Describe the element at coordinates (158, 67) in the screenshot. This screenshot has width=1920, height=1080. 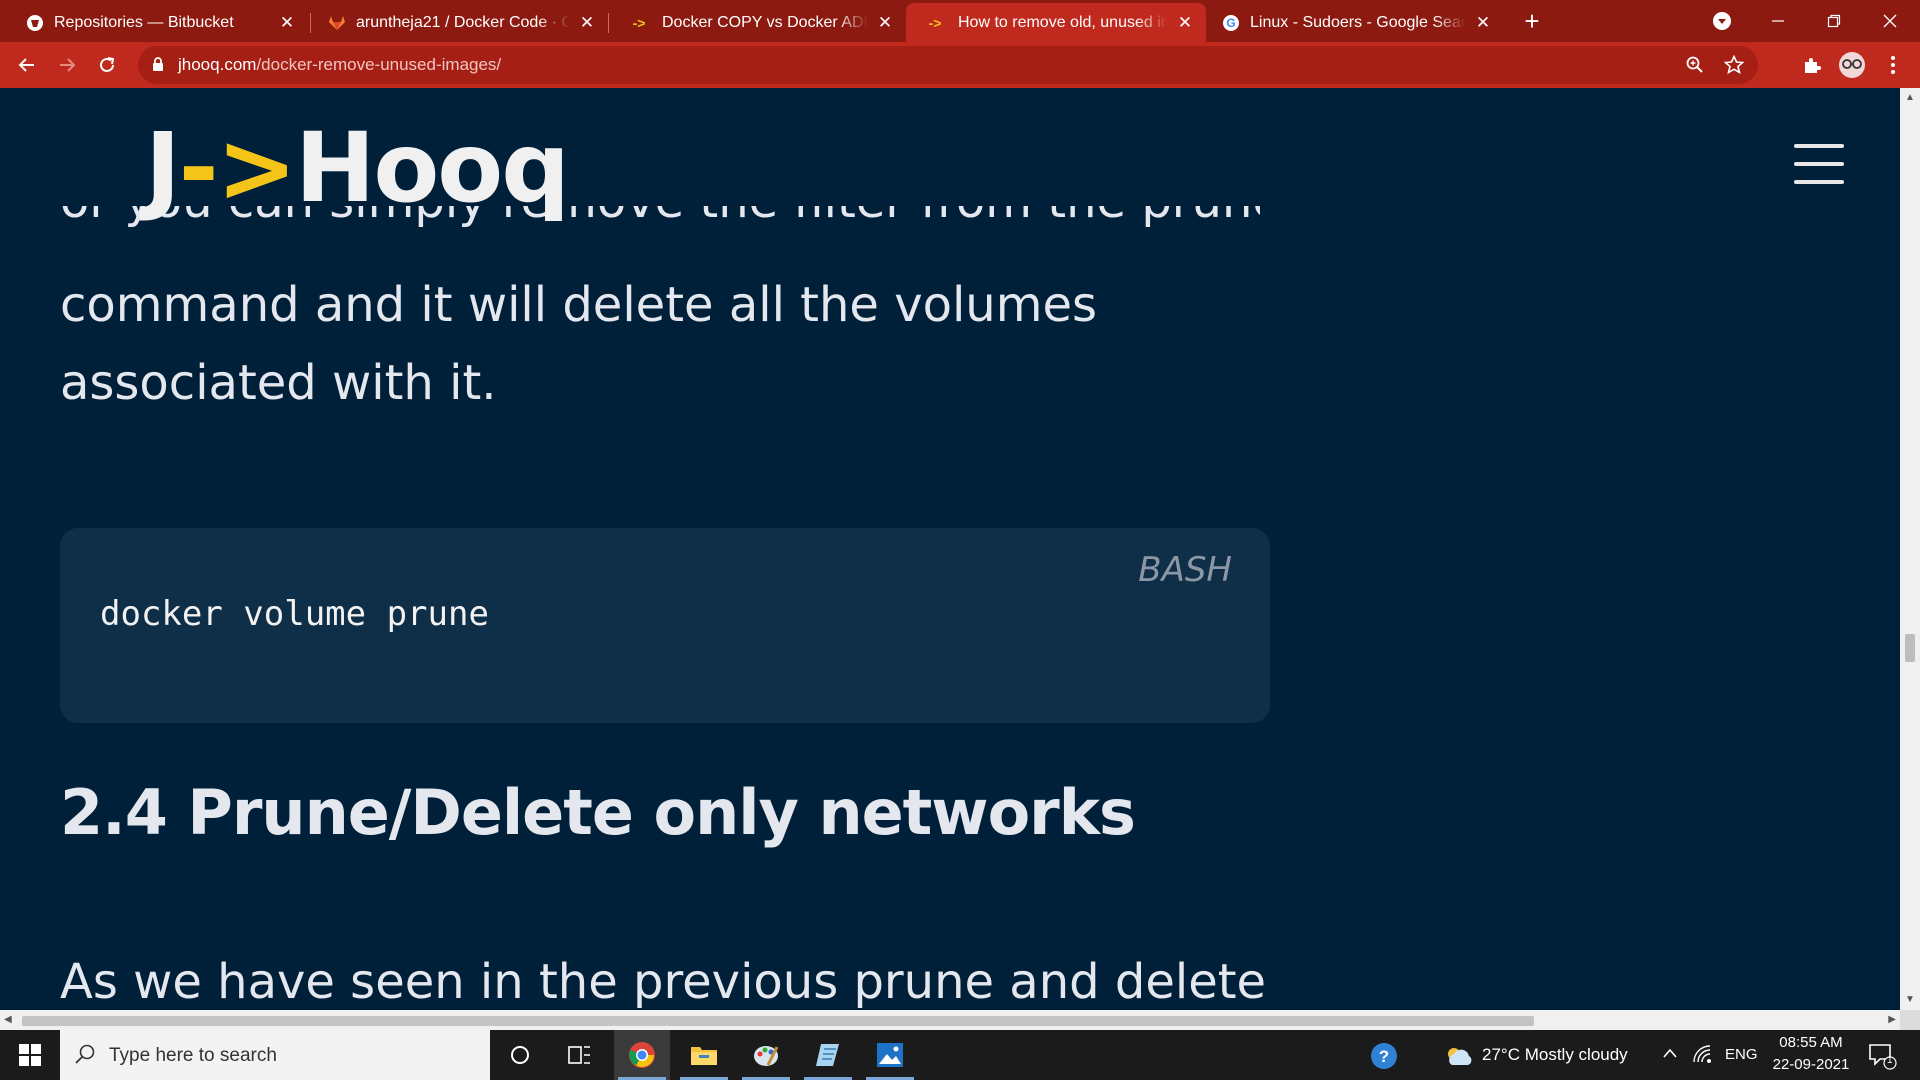
I see `lock-icon` at that location.